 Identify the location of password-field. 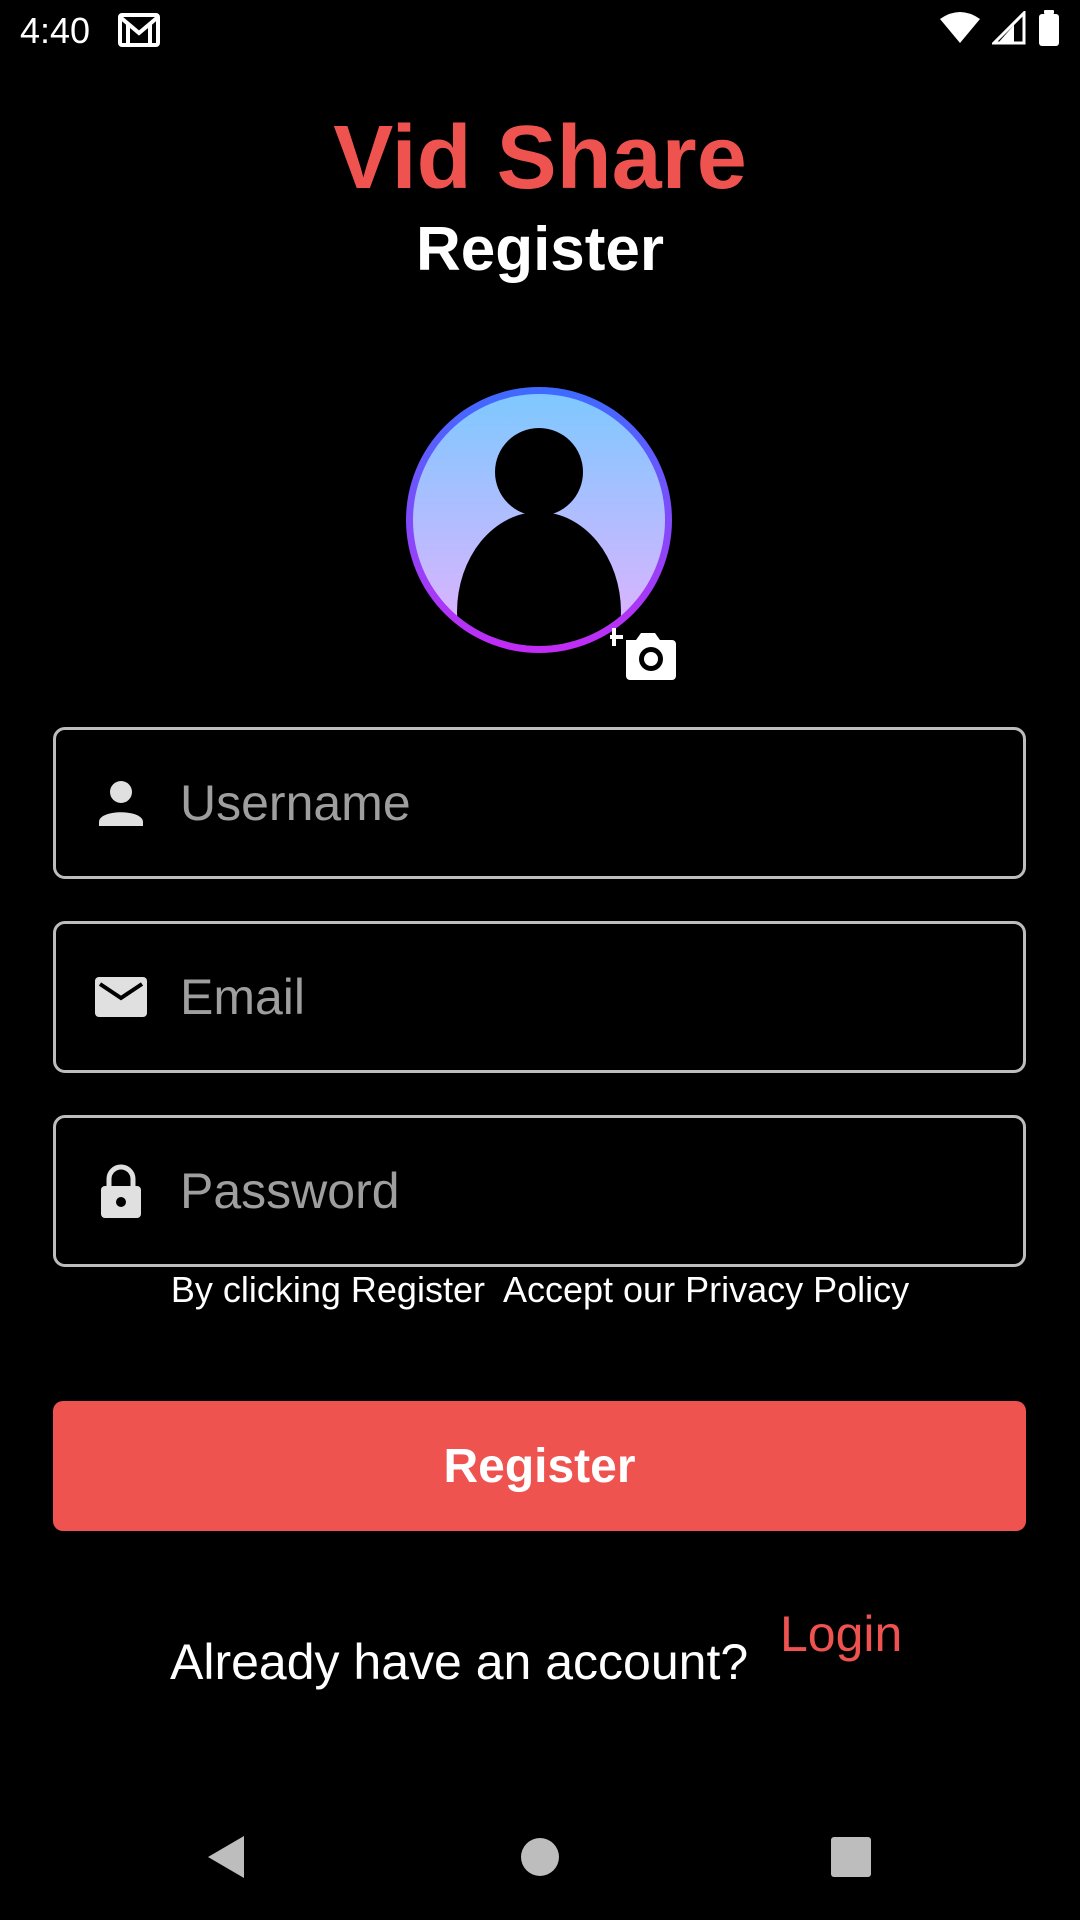
(539, 1191).